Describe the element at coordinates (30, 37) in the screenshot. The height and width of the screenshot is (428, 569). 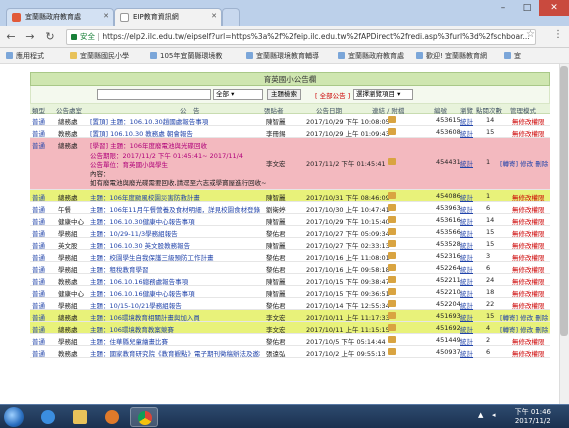
I see `forward-arrow-icon: →` at that location.